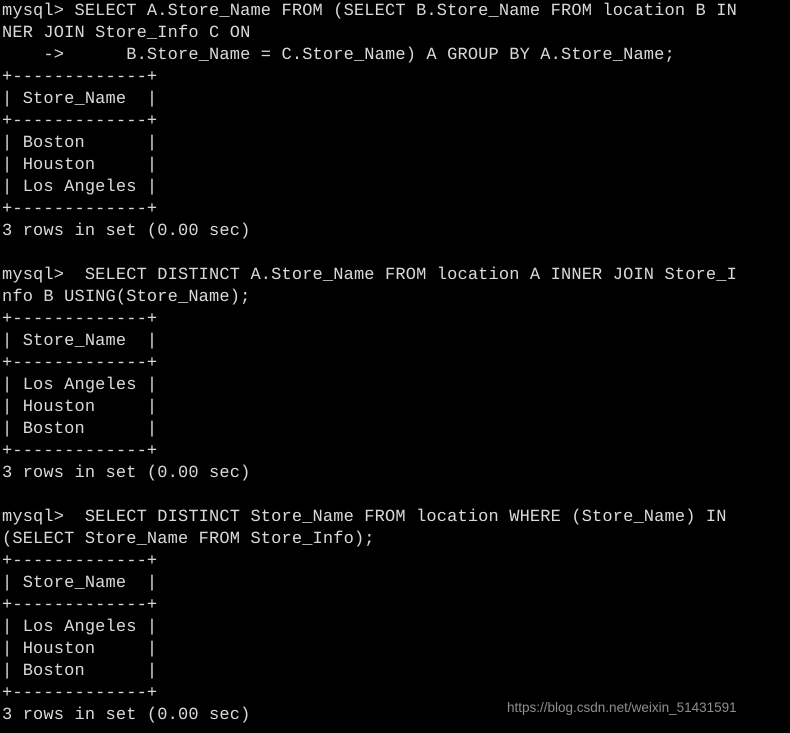  What do you see at coordinates (188, 539) in the screenshot?
I see `terminal-line: (SELECT Store_Name FROM Store_Info);` at bounding box center [188, 539].